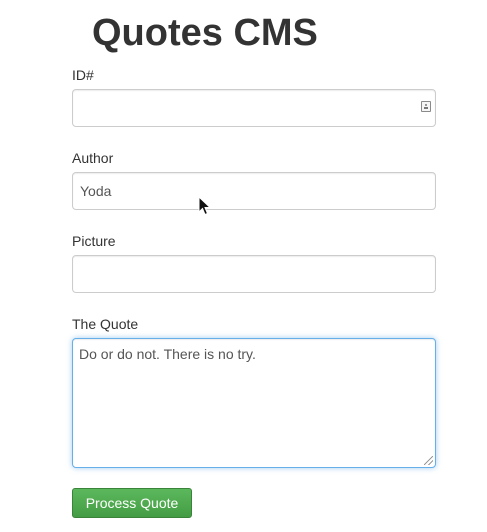 Image resolution: width=487 pixels, height=532 pixels. I want to click on process-quote-button: Process Quote, so click(132, 503).